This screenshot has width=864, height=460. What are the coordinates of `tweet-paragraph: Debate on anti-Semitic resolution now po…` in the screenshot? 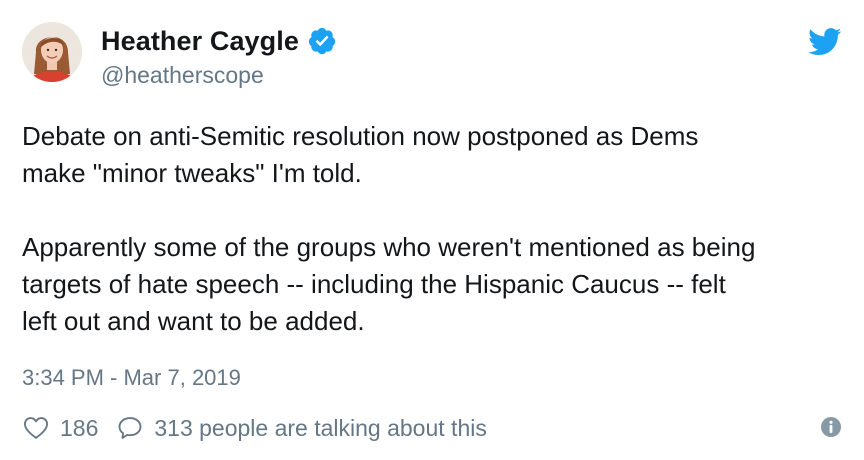 It's located at (360, 154).